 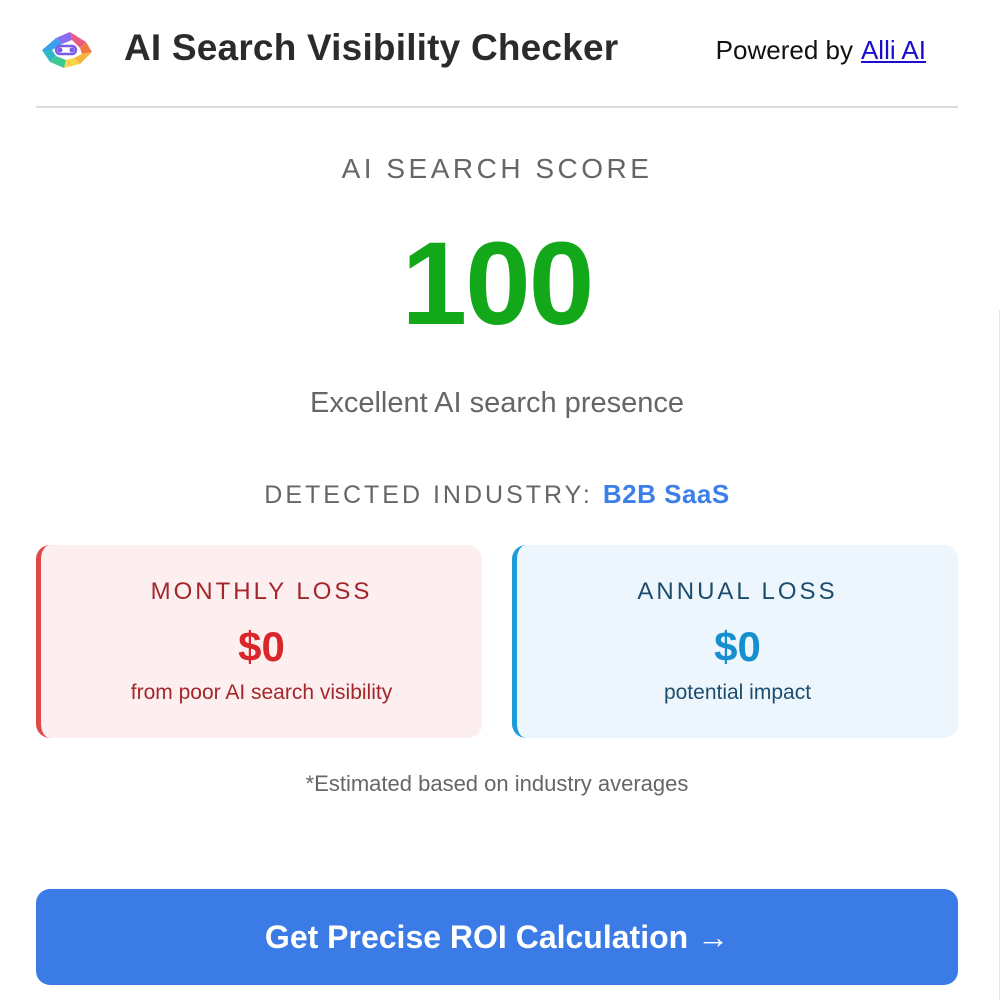 I want to click on monthly-loss-subtitle: from poor AI search visibility, so click(x=261, y=692).